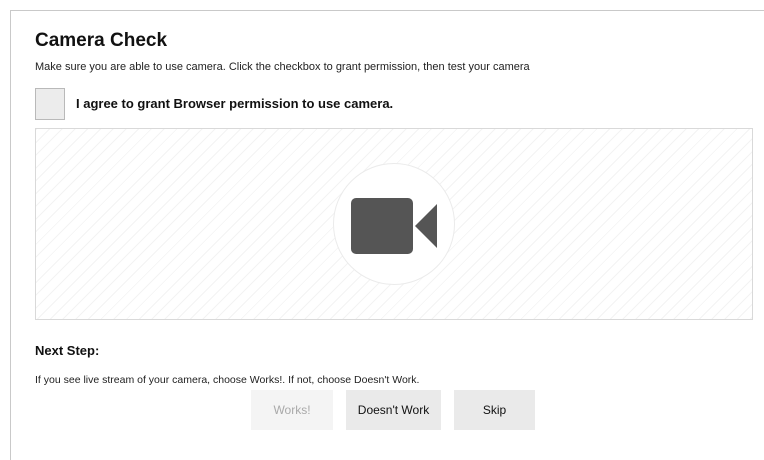 The height and width of the screenshot is (460, 764). I want to click on camera-lens, so click(426, 226).